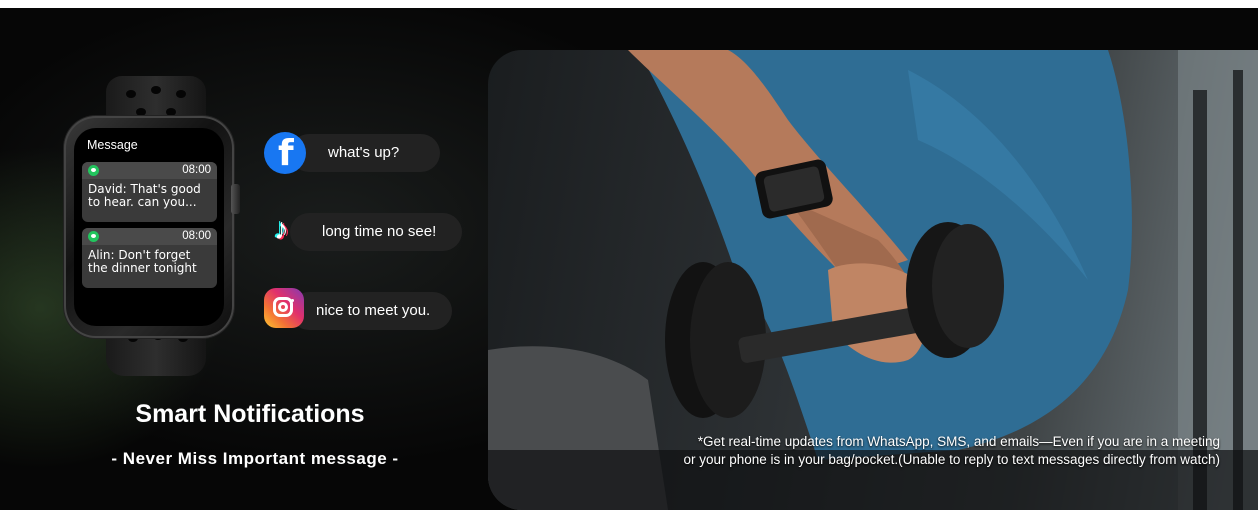 This screenshot has height=519, width=1258. I want to click on notification-text: Alin: Don't forget the dinner tonight, so click(142, 261).